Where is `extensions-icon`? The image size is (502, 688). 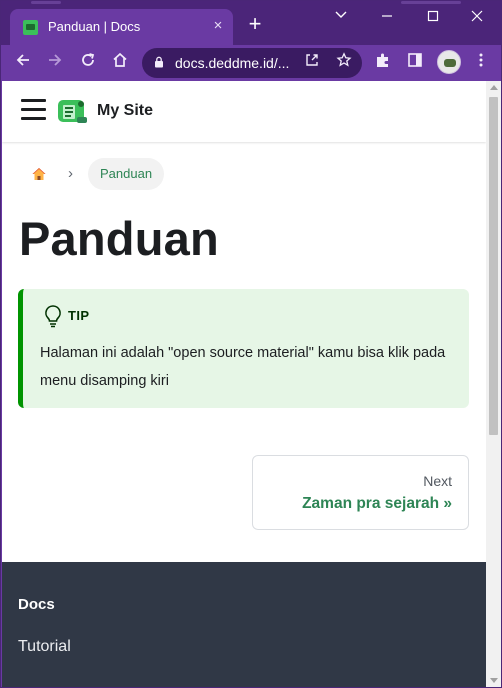
extensions-icon is located at coordinates (383, 63).